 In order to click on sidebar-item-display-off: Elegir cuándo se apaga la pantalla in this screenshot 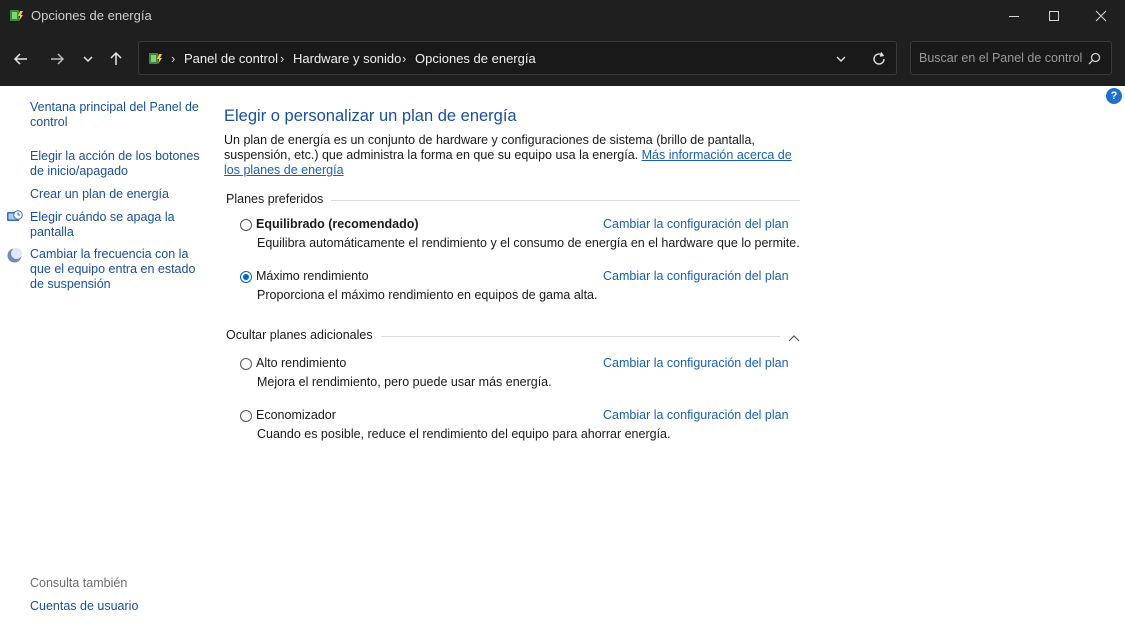, I will do `click(115, 225)`.